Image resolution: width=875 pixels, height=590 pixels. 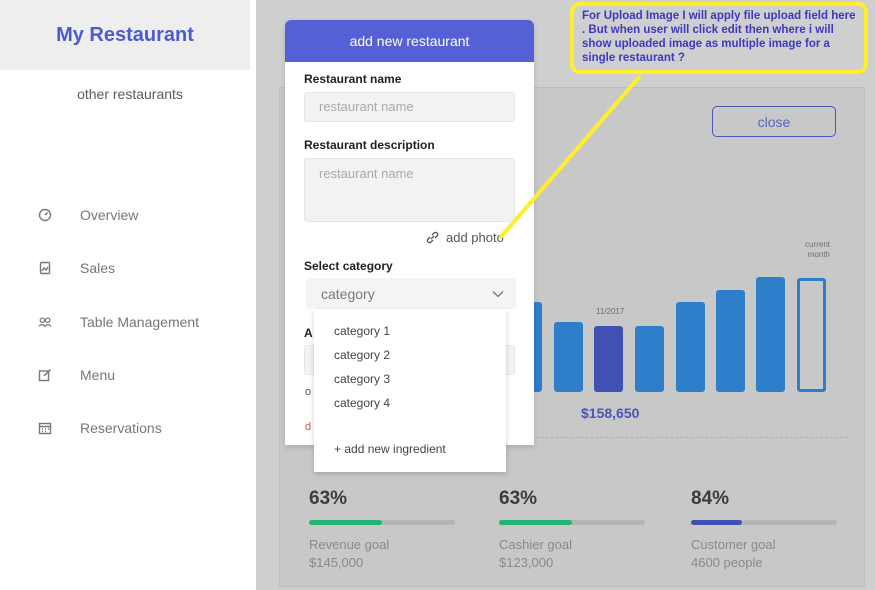 I want to click on goal-label: Customer goal, so click(x=733, y=544).